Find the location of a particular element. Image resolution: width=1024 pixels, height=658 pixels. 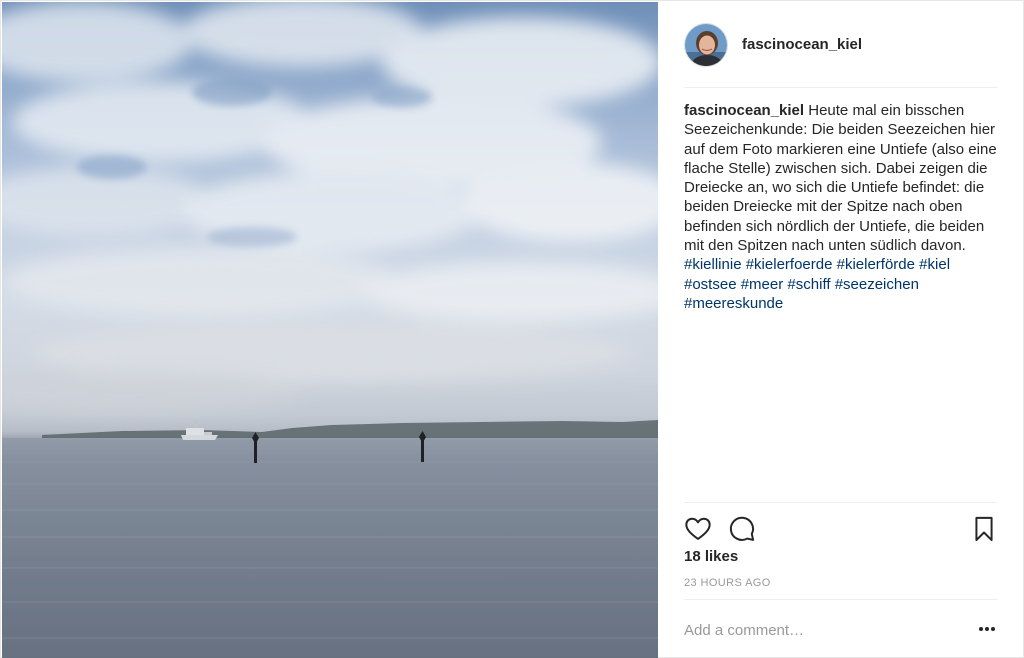

hashtag-link: #kiel is located at coordinates (934, 264).